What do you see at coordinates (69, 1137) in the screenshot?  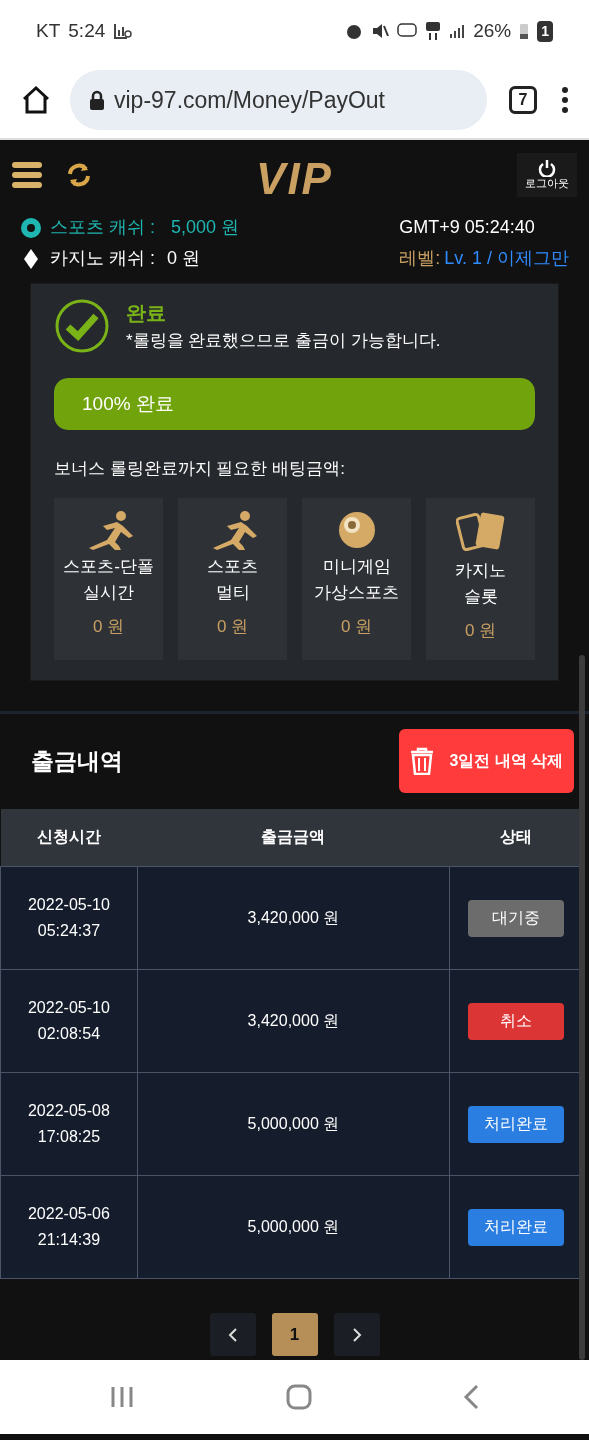 I see `request-time: 17:08:25` at bounding box center [69, 1137].